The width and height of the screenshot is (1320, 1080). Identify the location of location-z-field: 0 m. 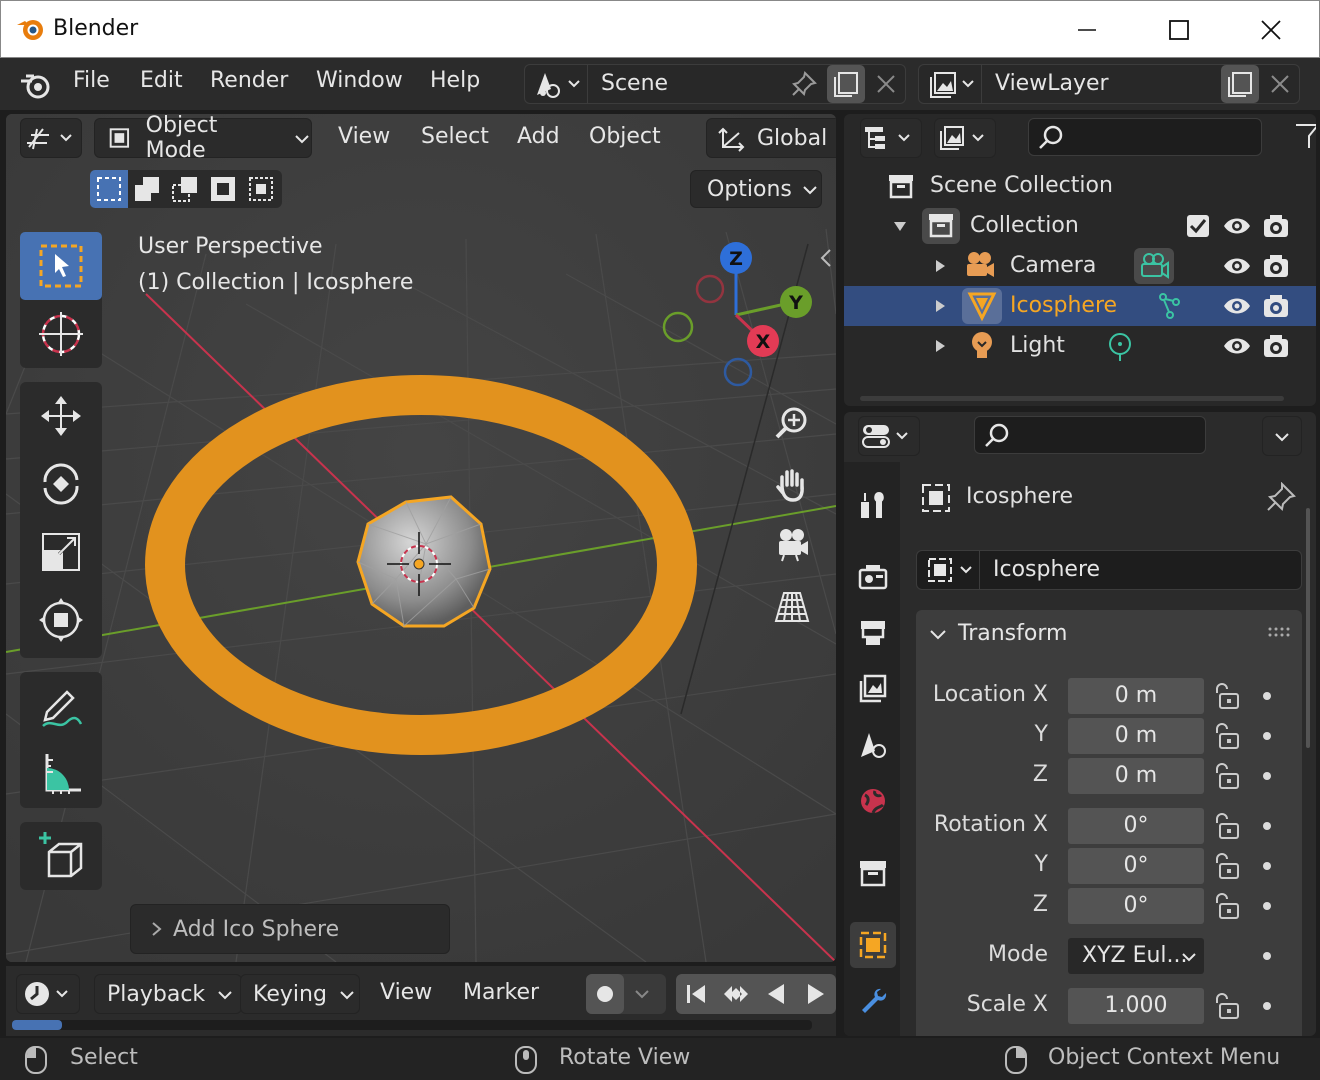
(1136, 776).